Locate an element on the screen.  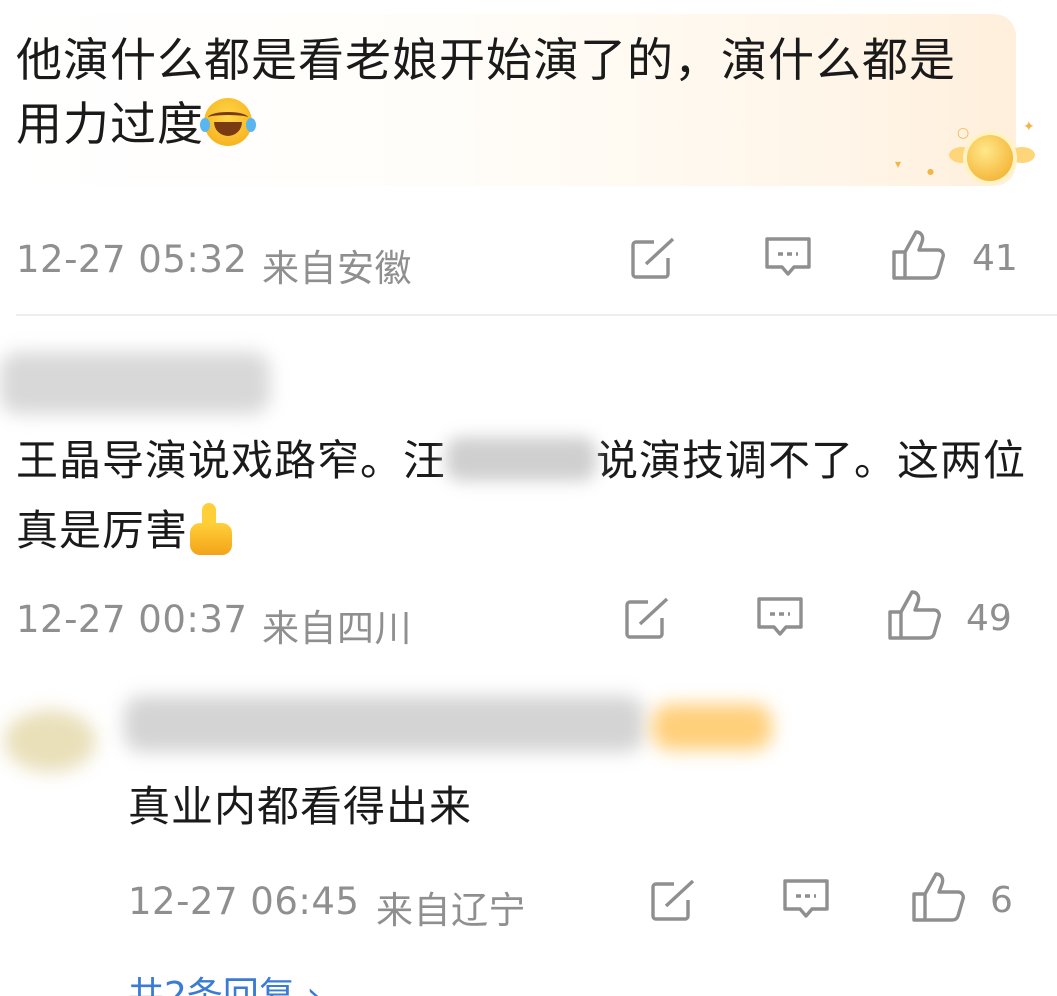
comment-text-content: 他演什么都是看老娘开始演了的，演什么都是用力过度 is located at coordinates (486, 92).